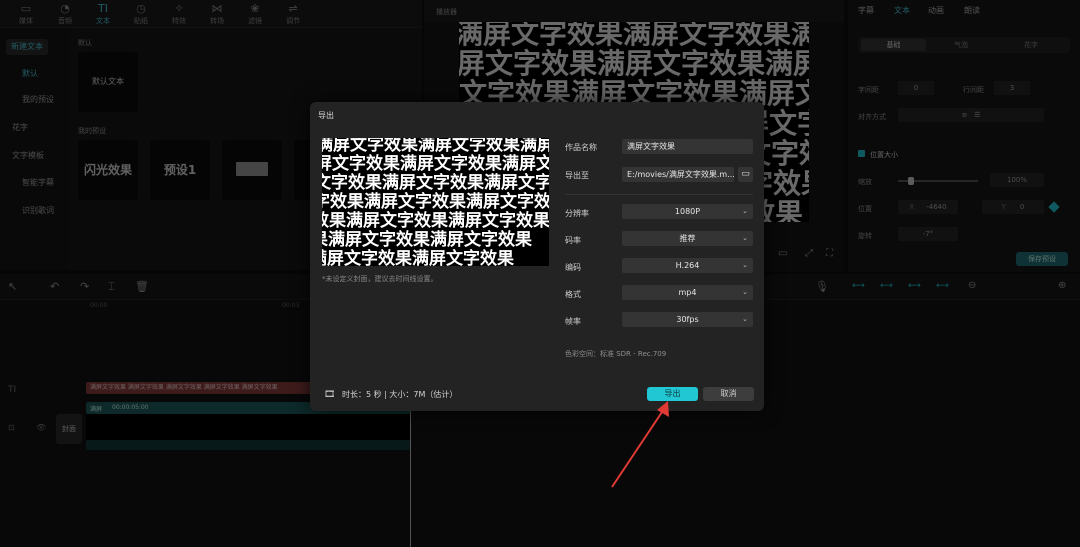 The height and width of the screenshot is (547, 1080). I want to click on tab-captions: 字幕, so click(866, 10).